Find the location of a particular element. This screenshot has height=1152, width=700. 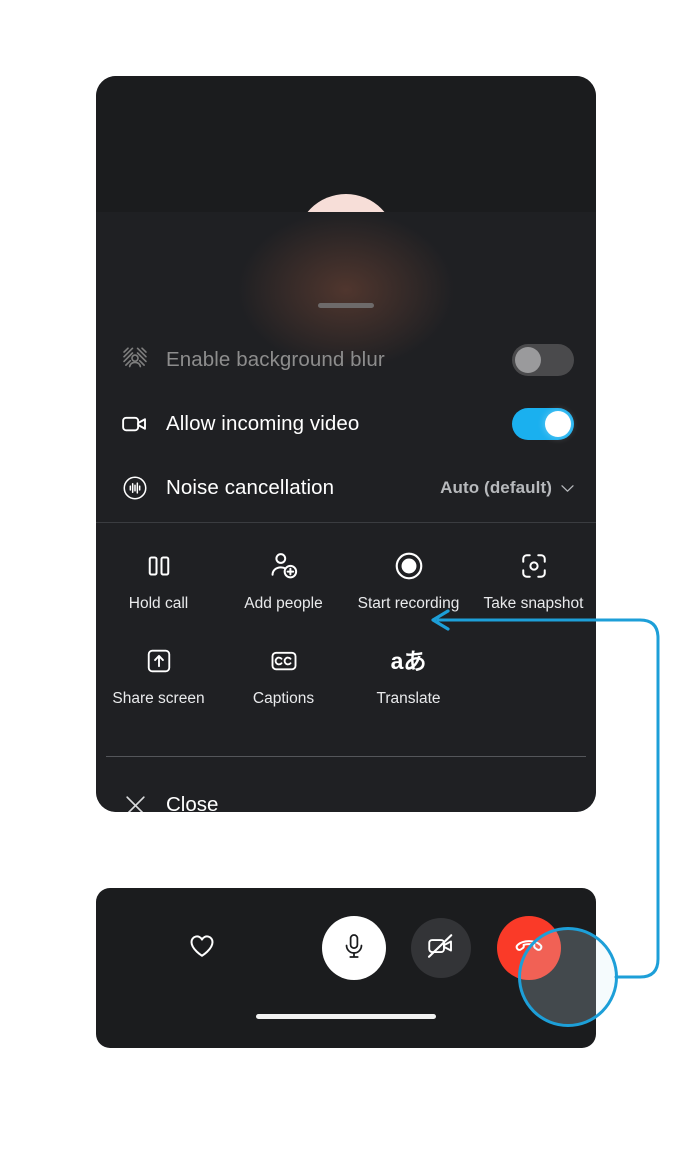

video-off-icon is located at coordinates (441, 948).